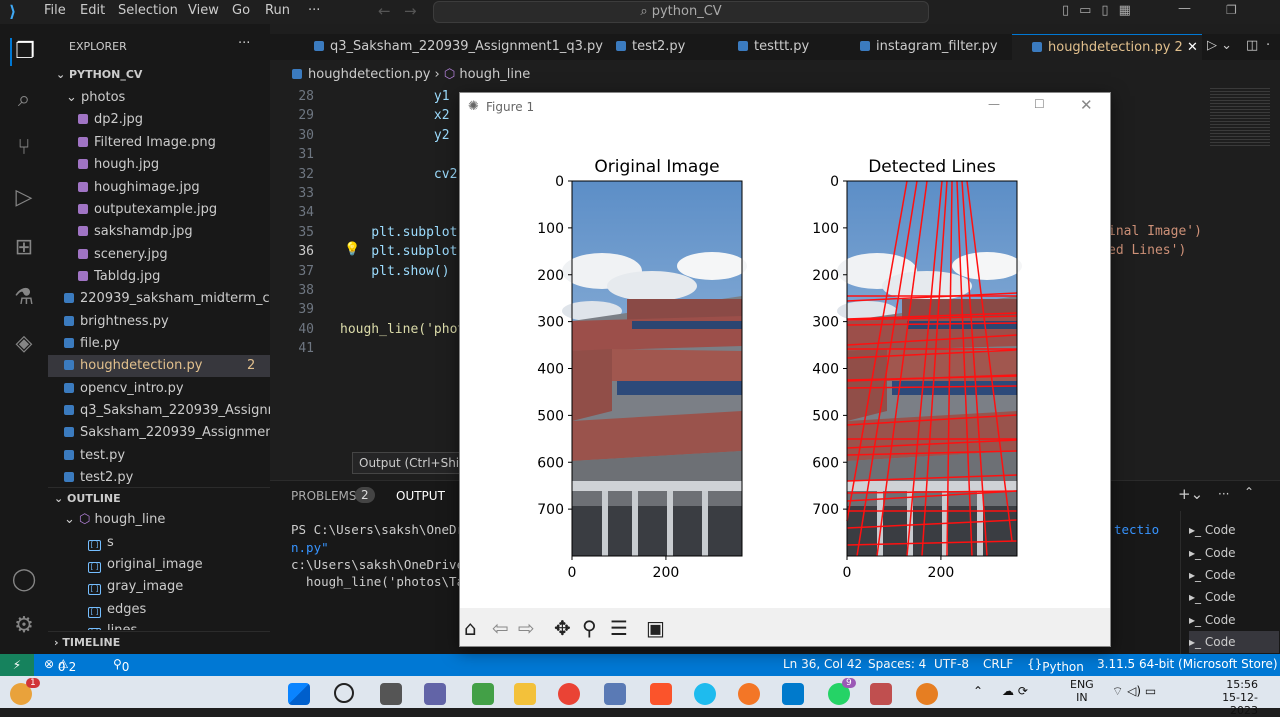 The width and height of the screenshot is (1280, 717). What do you see at coordinates (681, 12) in the screenshot?
I see `command-center-search: ⌕ python_CV` at bounding box center [681, 12].